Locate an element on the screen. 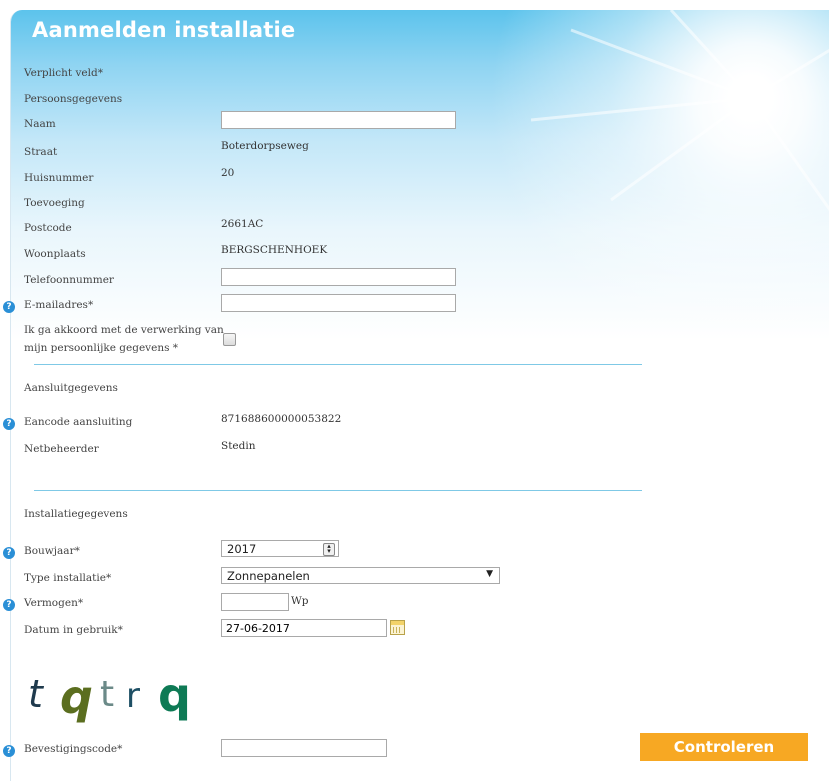 The image size is (829, 781). naam-input is located at coordinates (338, 120).